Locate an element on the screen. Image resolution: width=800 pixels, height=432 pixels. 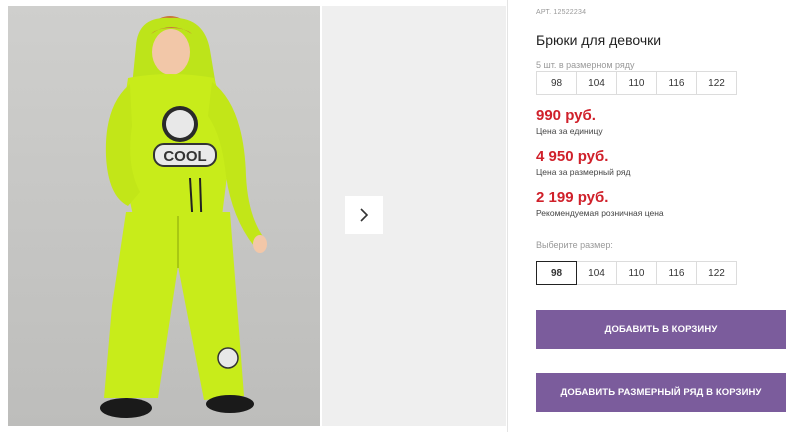
unit-price-caption: Цена за единицу is located at coordinates (569, 131).